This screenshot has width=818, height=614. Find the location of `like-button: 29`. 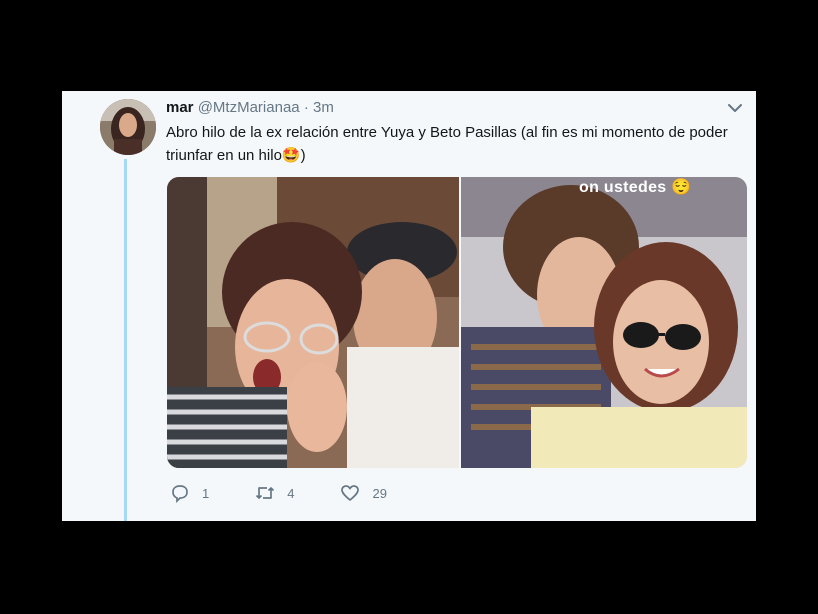

like-button: 29 is located at coordinates (363, 493).